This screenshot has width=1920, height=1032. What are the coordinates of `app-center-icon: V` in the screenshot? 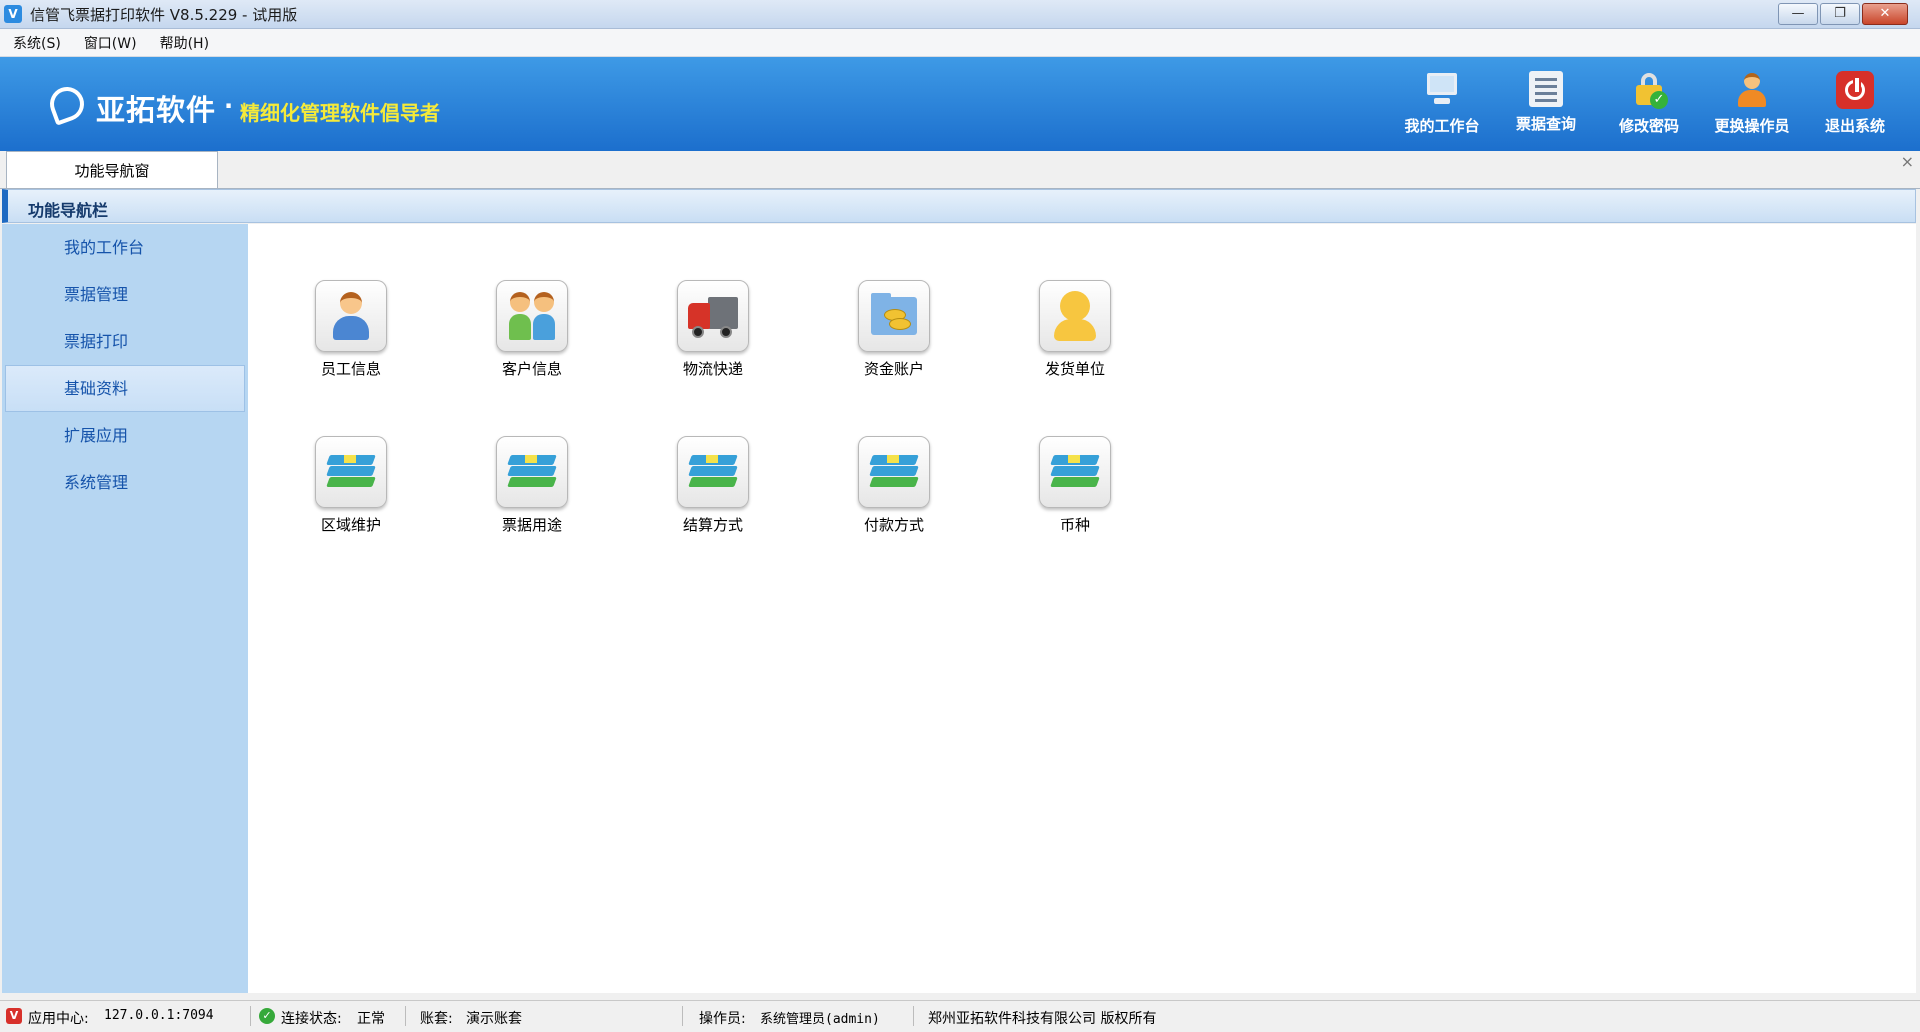 It's located at (14, 1016).